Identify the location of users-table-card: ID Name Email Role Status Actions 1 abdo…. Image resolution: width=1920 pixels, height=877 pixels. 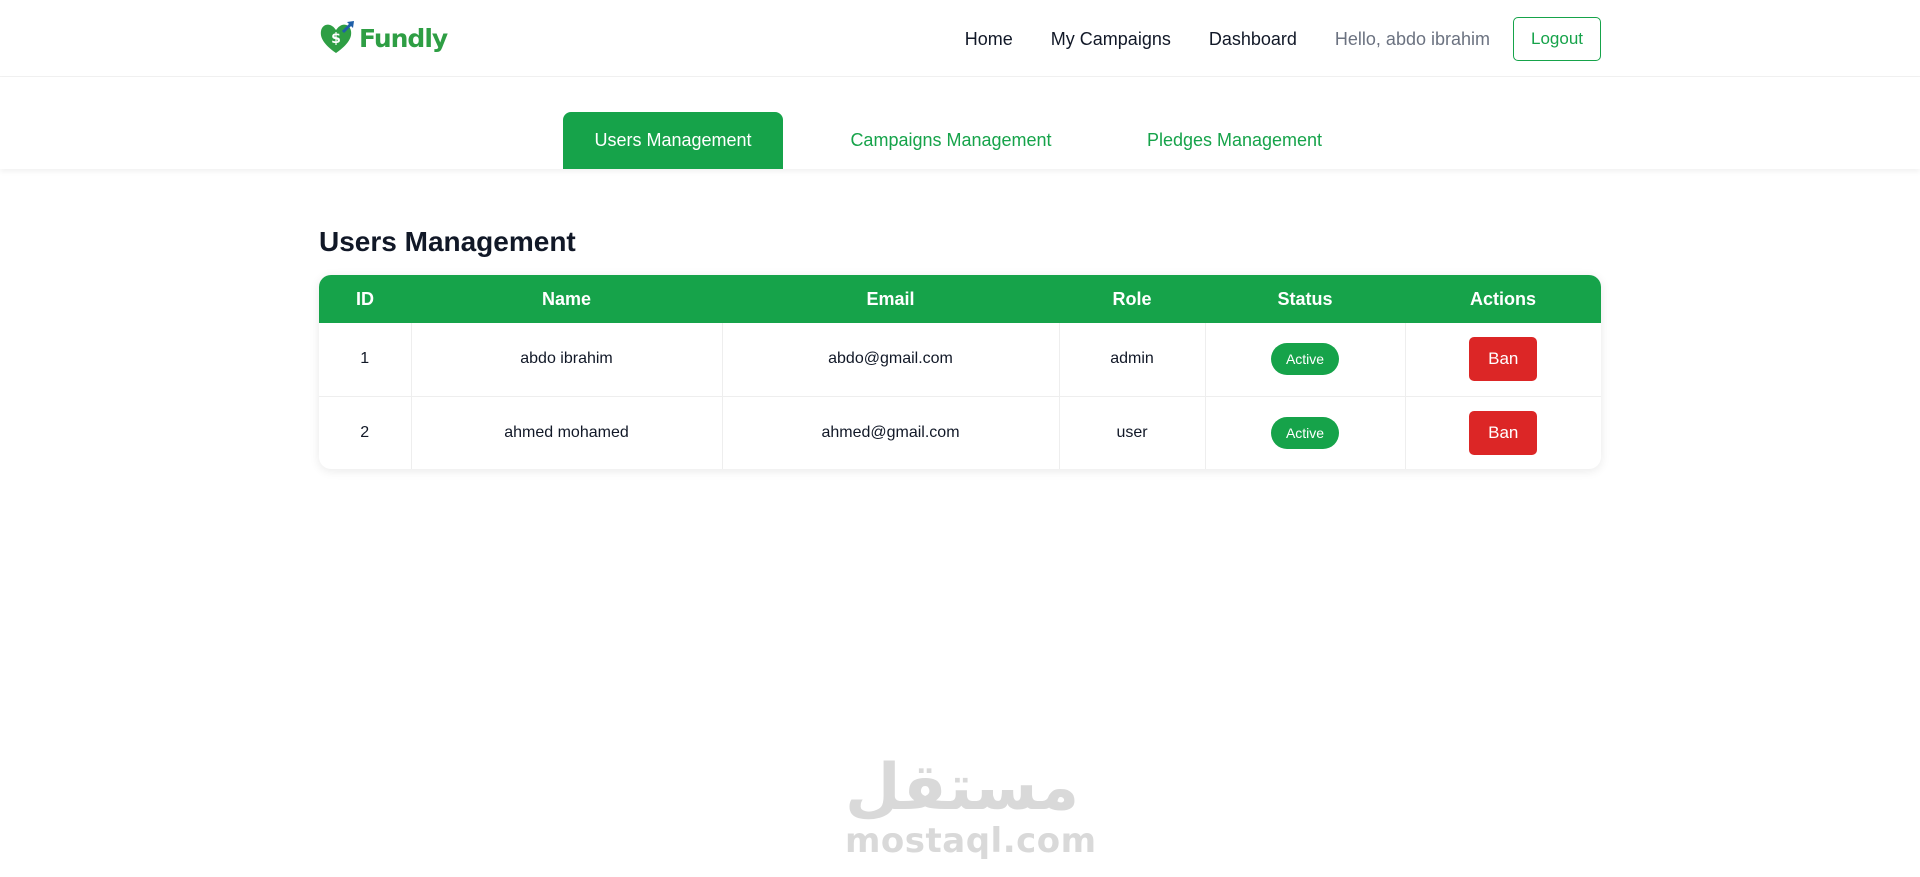
(960, 372).